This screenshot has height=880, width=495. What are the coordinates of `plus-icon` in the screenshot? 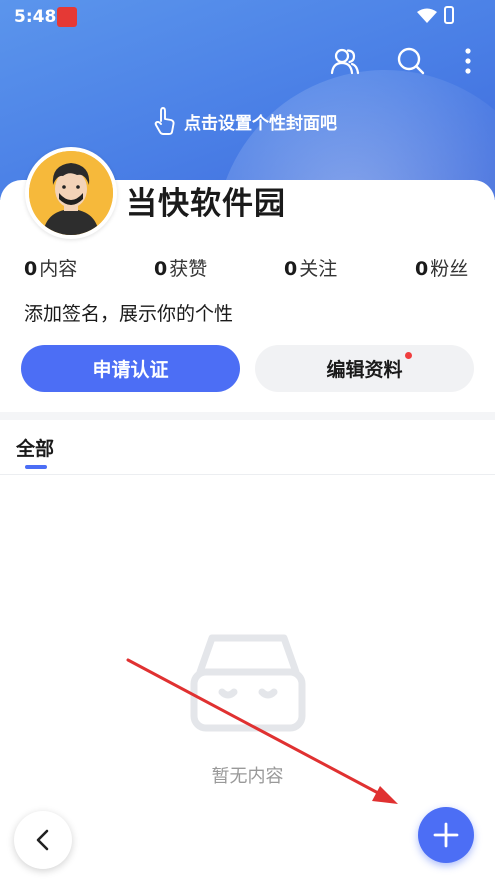 It's located at (446, 835).